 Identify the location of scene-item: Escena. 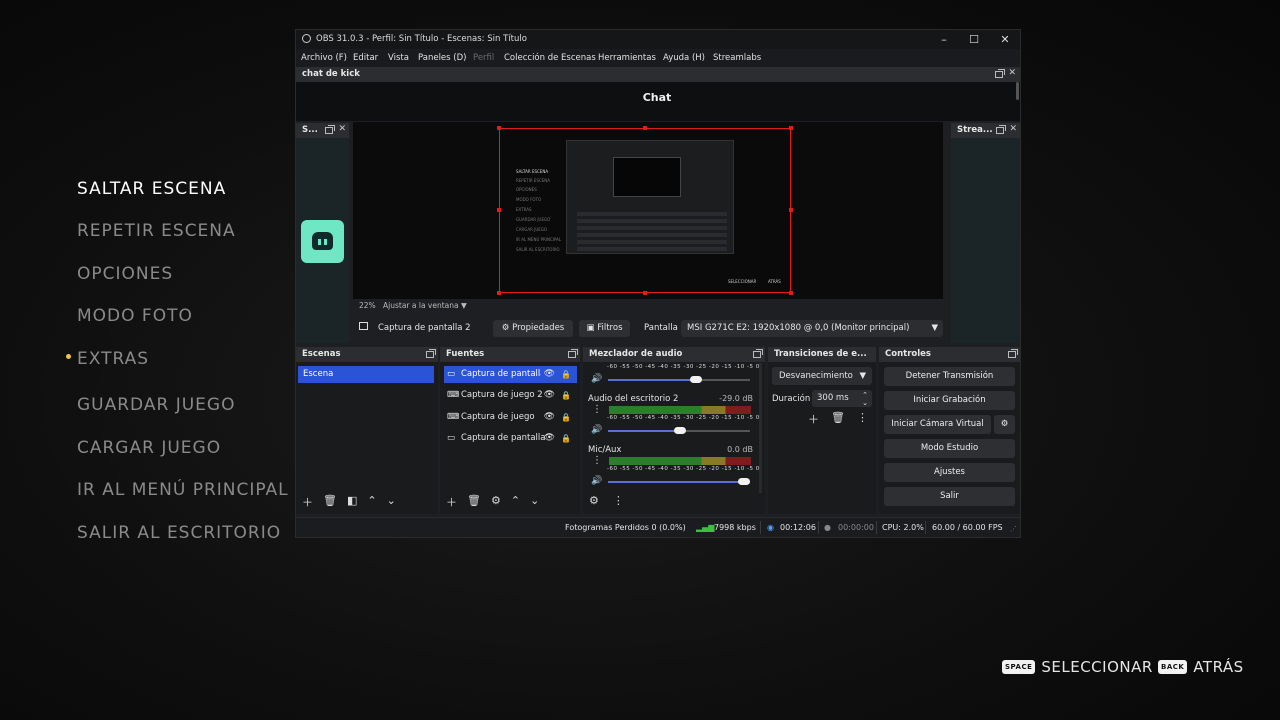
(366, 374).